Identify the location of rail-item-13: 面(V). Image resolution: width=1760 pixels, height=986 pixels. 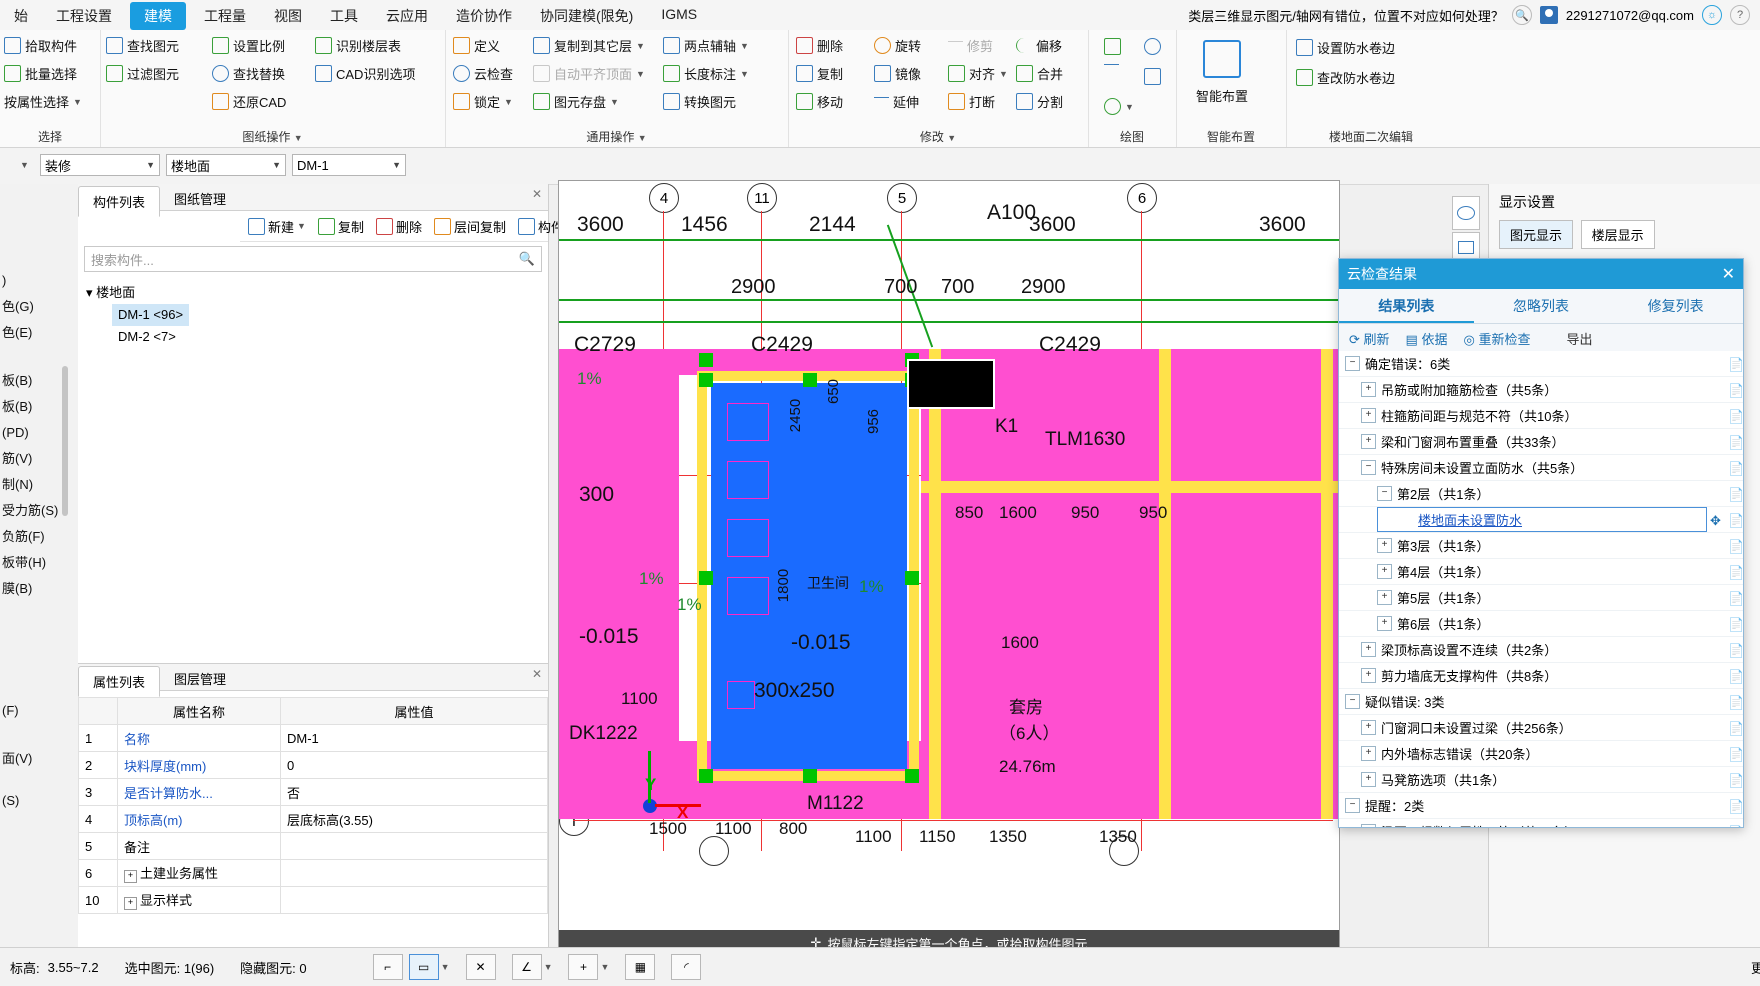
(39, 759).